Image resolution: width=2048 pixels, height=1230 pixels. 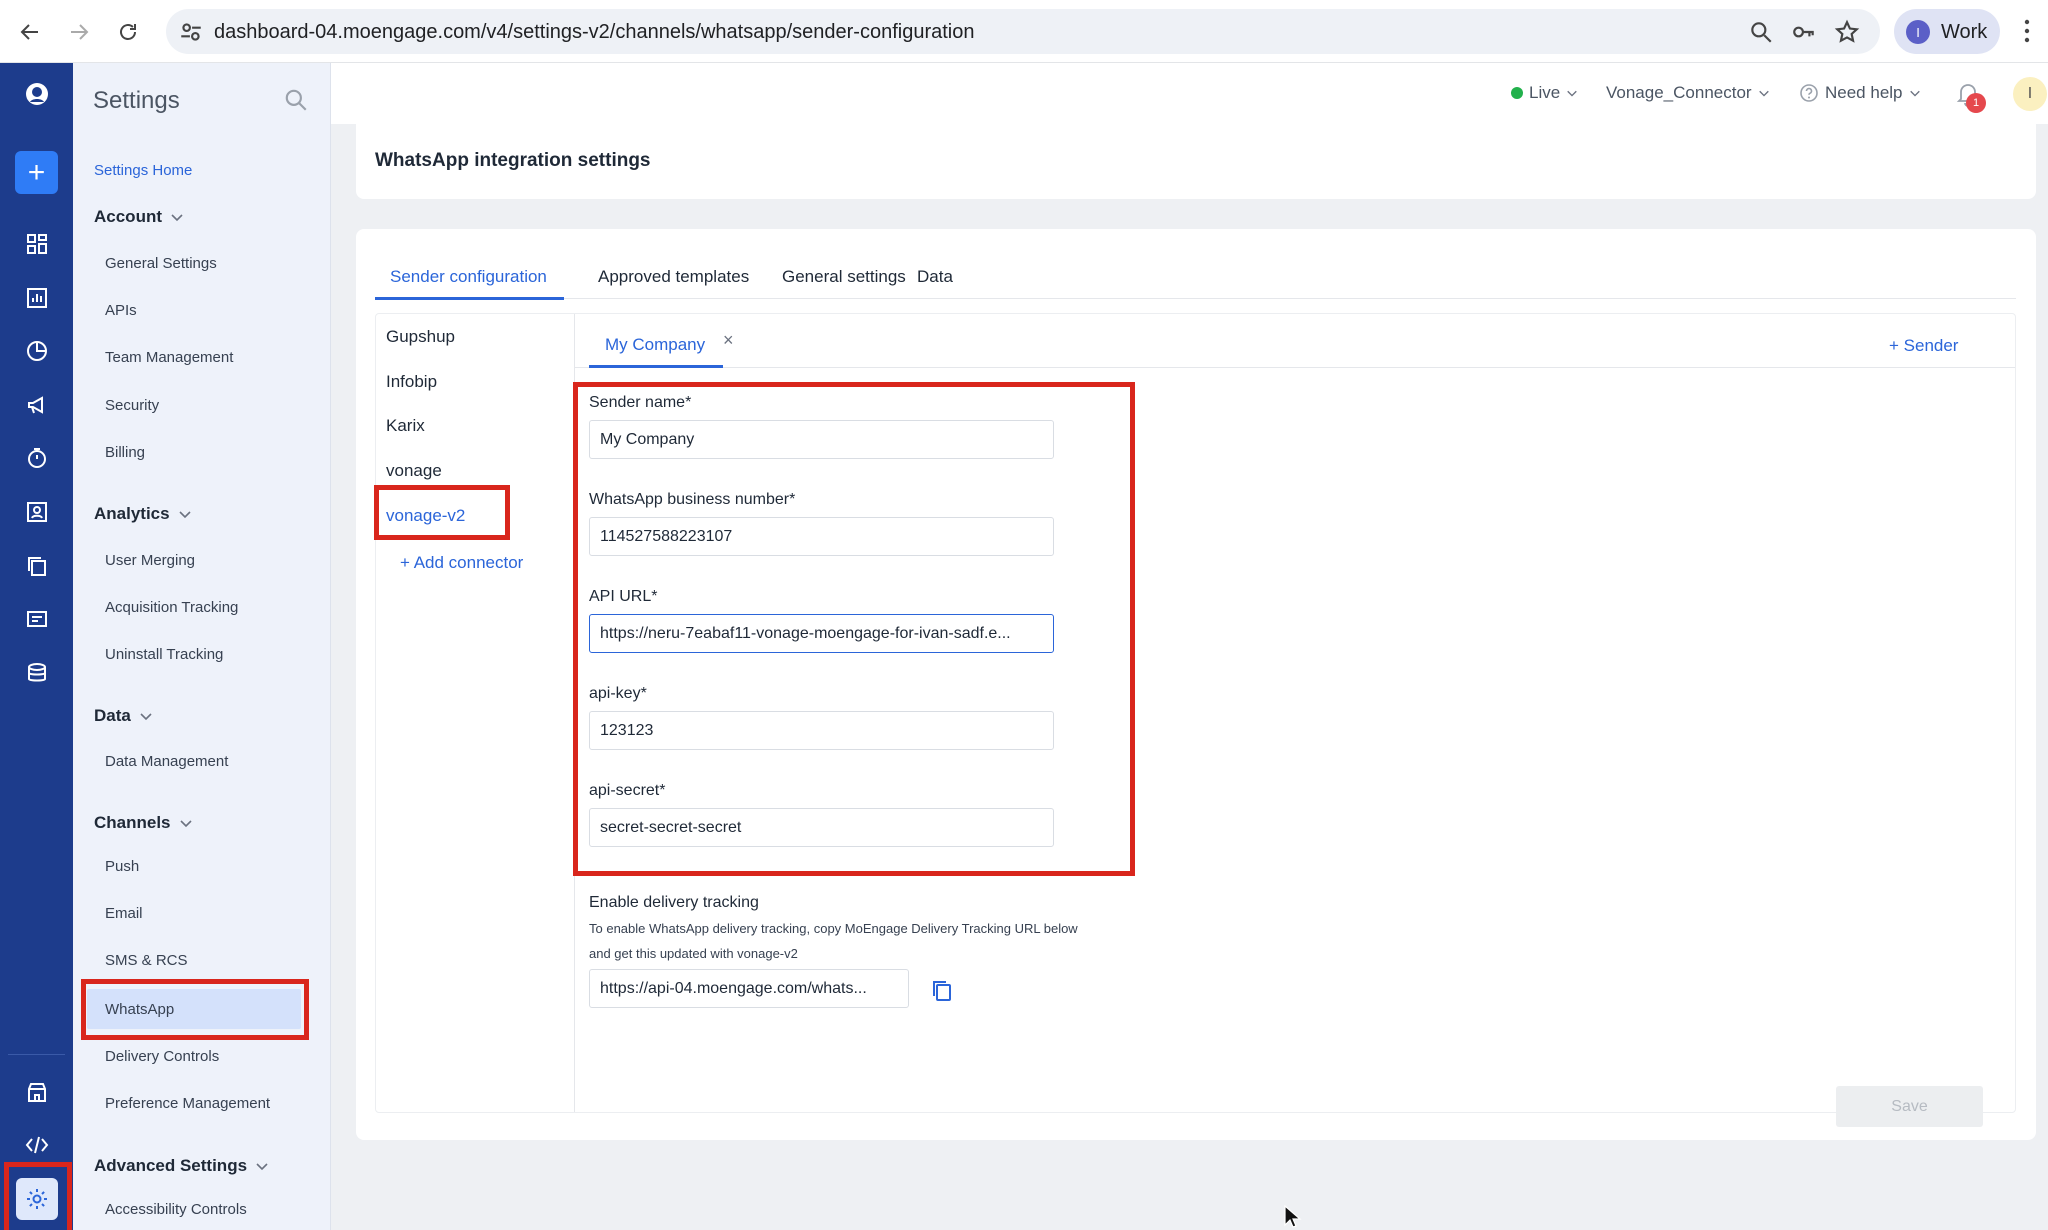 What do you see at coordinates (132, 822) in the screenshot?
I see `section-channels-label: Channels` at bounding box center [132, 822].